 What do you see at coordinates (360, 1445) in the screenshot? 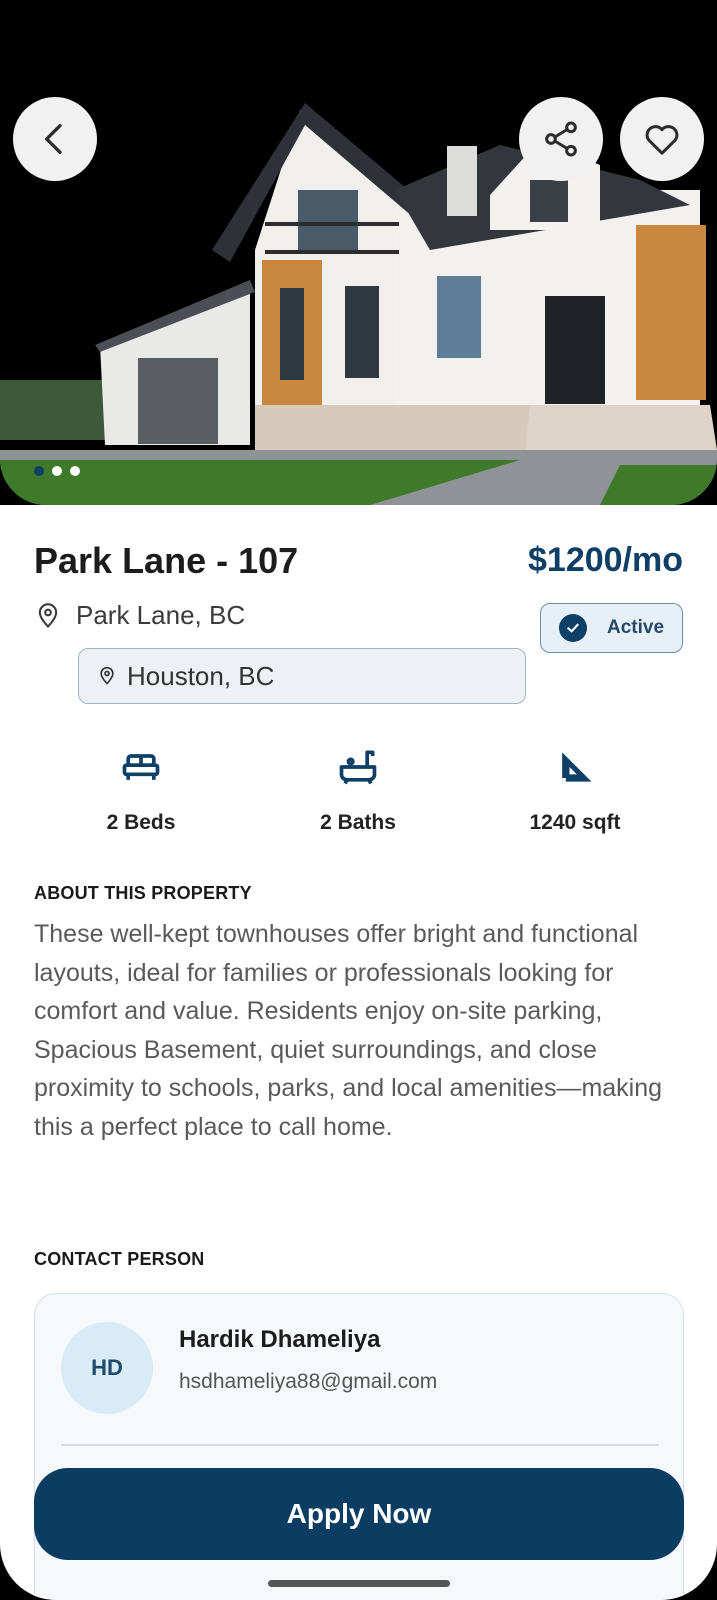
I see `divider` at bounding box center [360, 1445].